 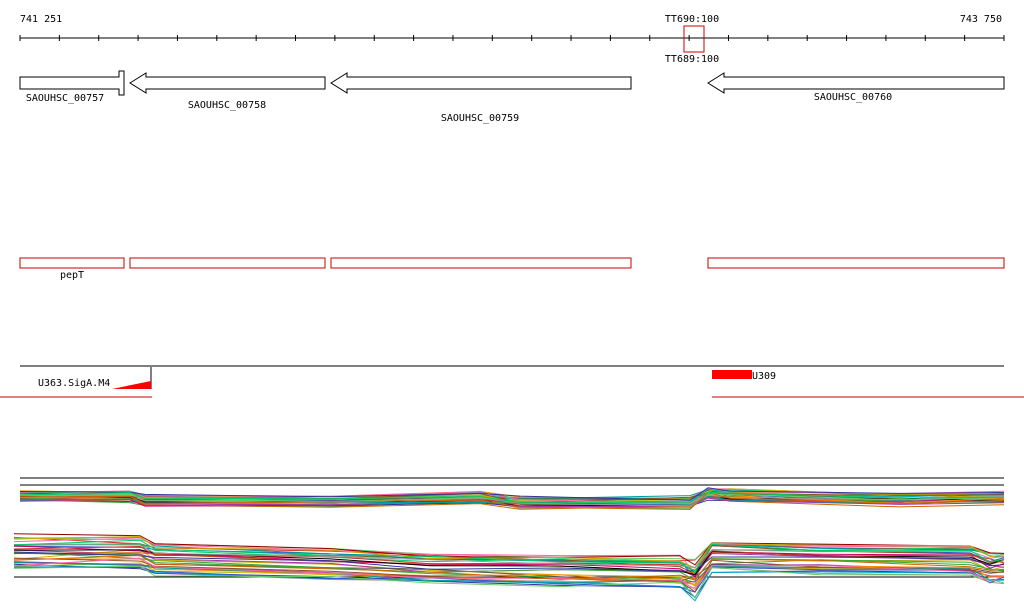 I want to click on terminator-marker: TT690:100 TT689:100, so click(x=692, y=39).